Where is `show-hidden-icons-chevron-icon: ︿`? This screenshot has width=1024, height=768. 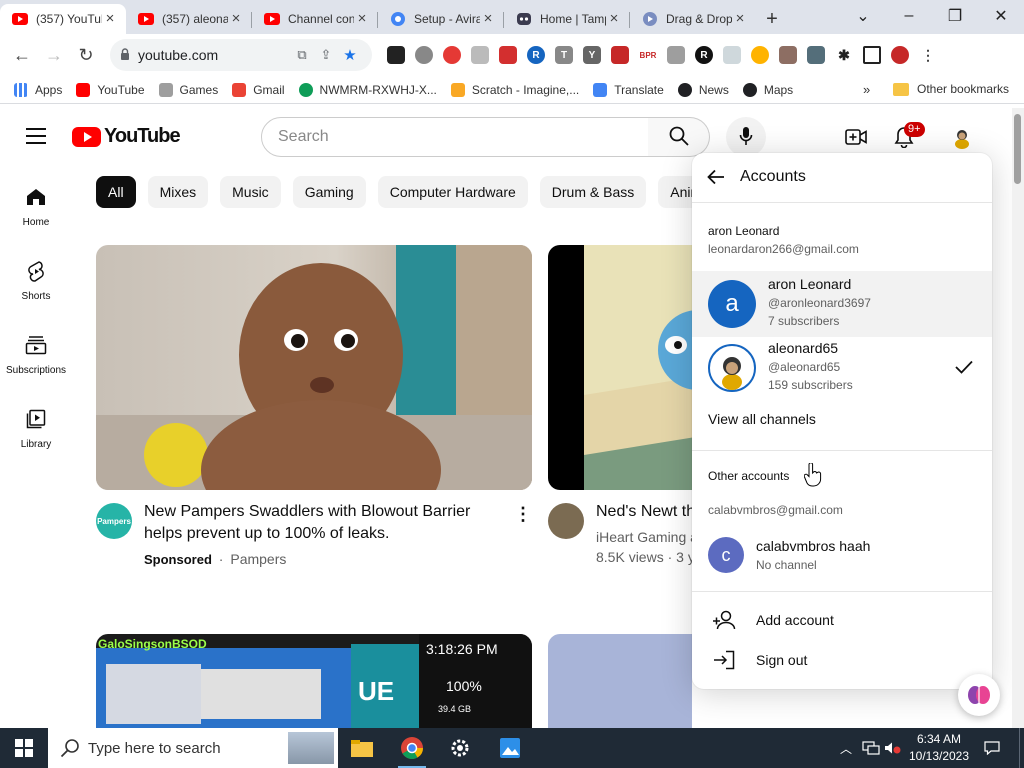 show-hidden-icons-chevron-icon: ︿ is located at coordinates (846, 748).